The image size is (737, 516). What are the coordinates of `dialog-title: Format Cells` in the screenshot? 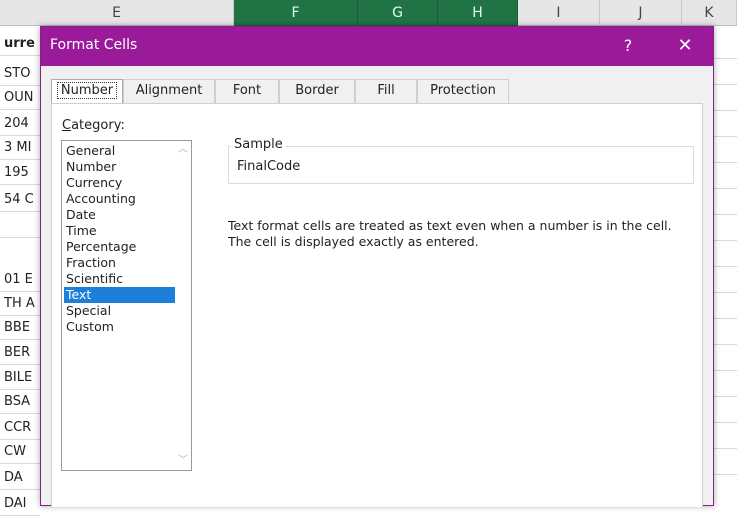 It's located at (94, 45).